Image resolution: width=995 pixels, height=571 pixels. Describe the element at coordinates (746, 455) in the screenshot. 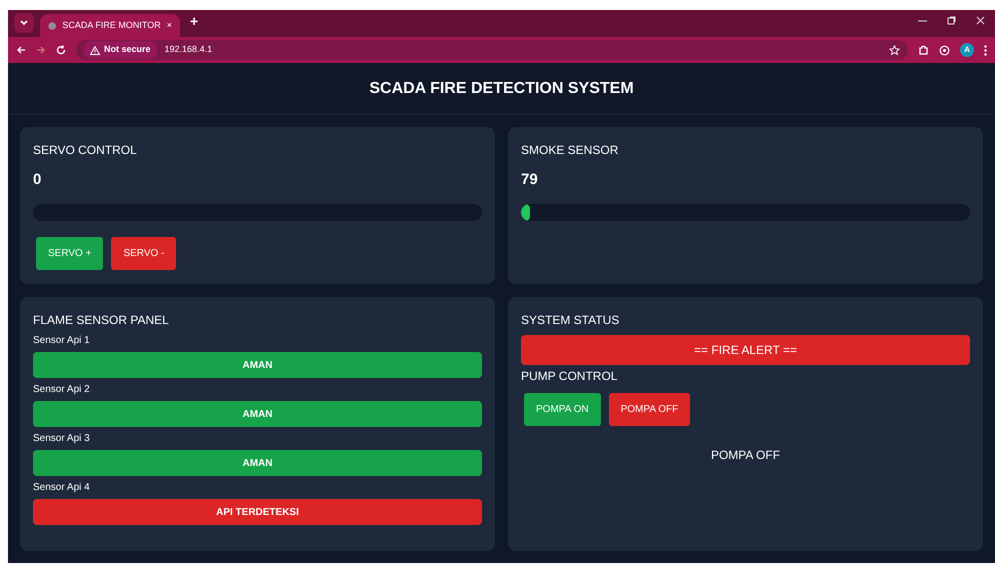

I see `pump-status: POMPA OFF` at that location.